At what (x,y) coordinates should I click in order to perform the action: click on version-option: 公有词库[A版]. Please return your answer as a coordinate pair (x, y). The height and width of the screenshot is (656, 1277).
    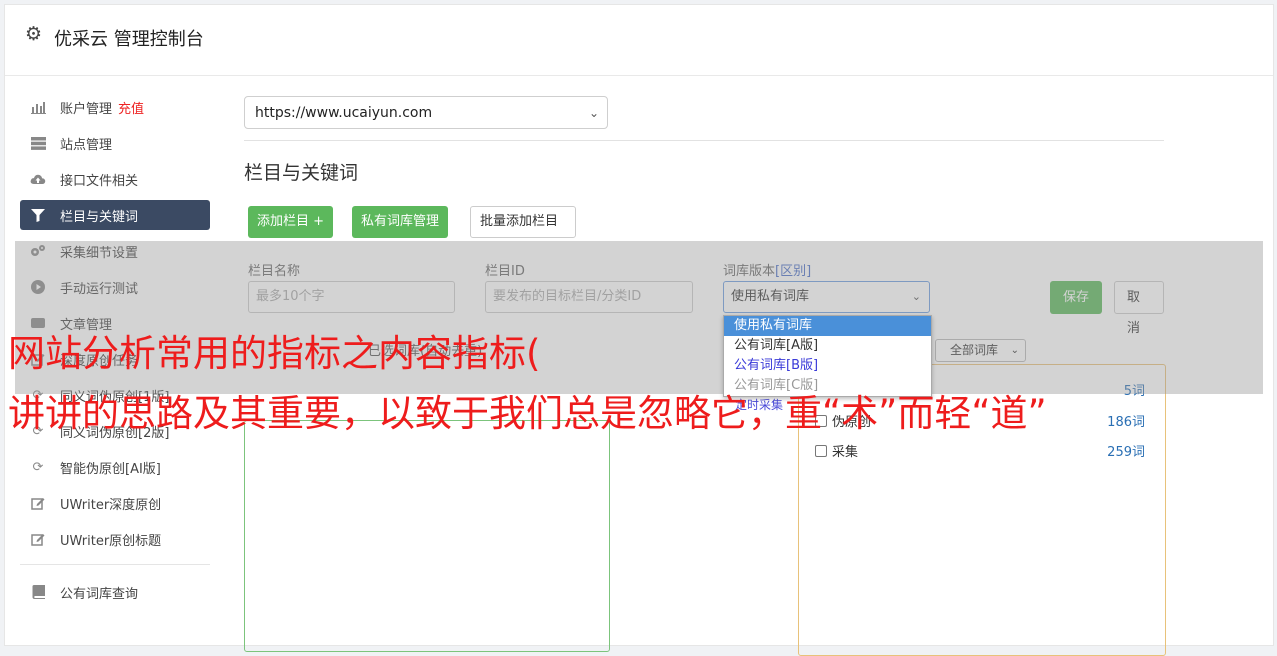
    Looking at the image, I should click on (827, 346).